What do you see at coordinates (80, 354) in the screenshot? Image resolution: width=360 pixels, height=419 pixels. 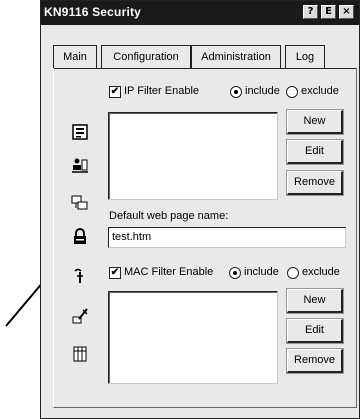 I see `date-time-icon` at bounding box center [80, 354].